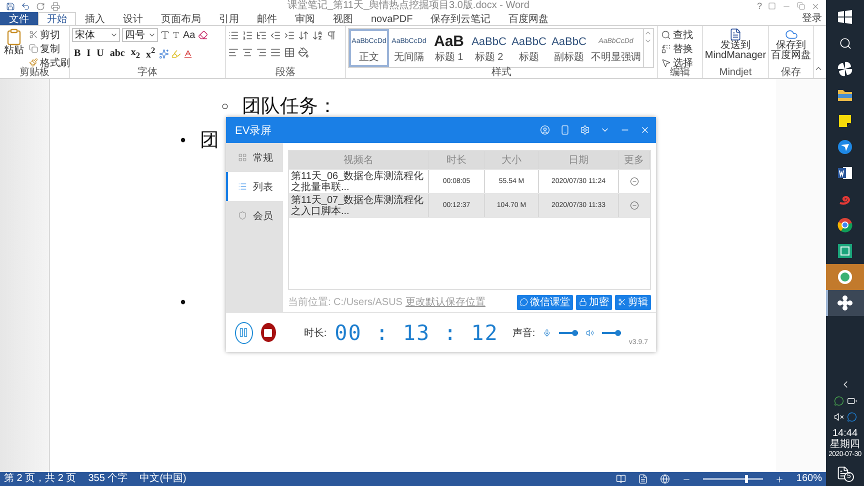 The width and height of the screenshot is (864, 486). Describe the element at coordinates (680, 72) in the screenshot. I see `group-label: 编辑` at that location.